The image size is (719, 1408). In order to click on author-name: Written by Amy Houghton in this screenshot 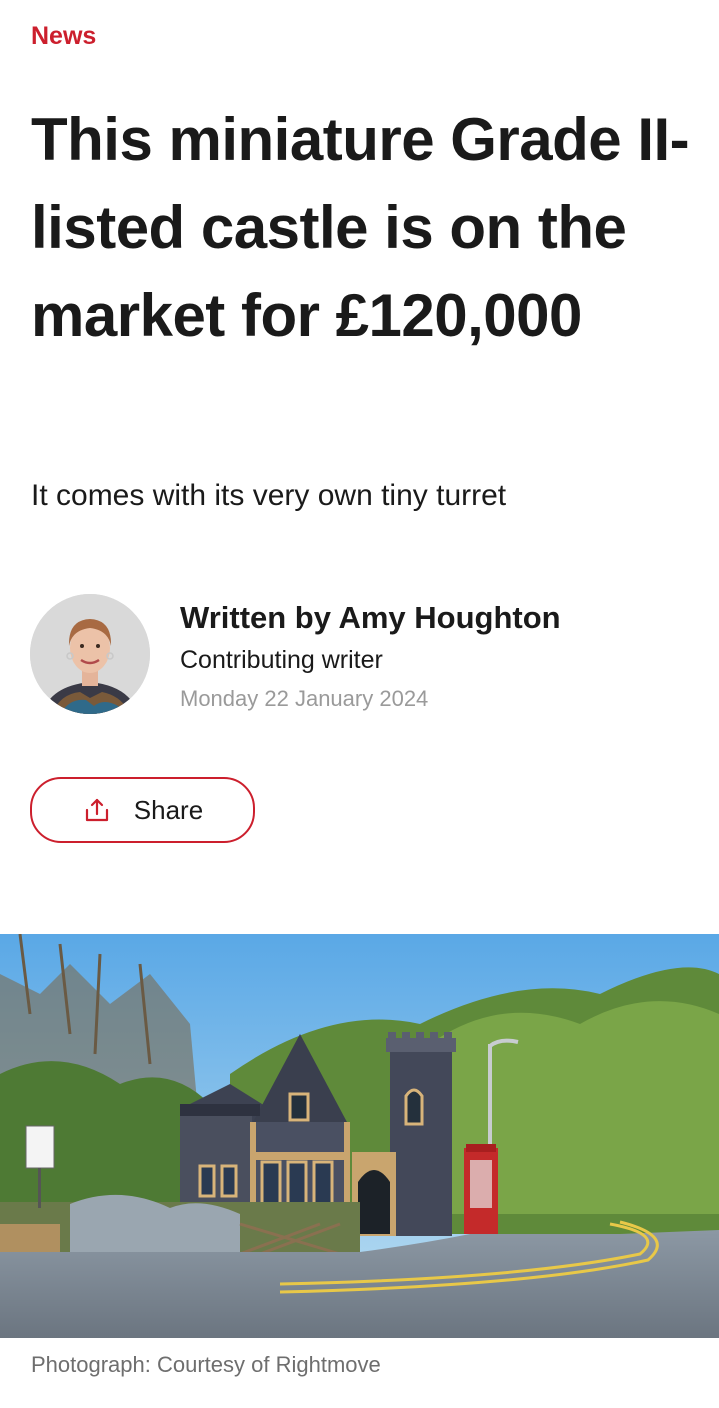, I will do `click(370, 618)`.